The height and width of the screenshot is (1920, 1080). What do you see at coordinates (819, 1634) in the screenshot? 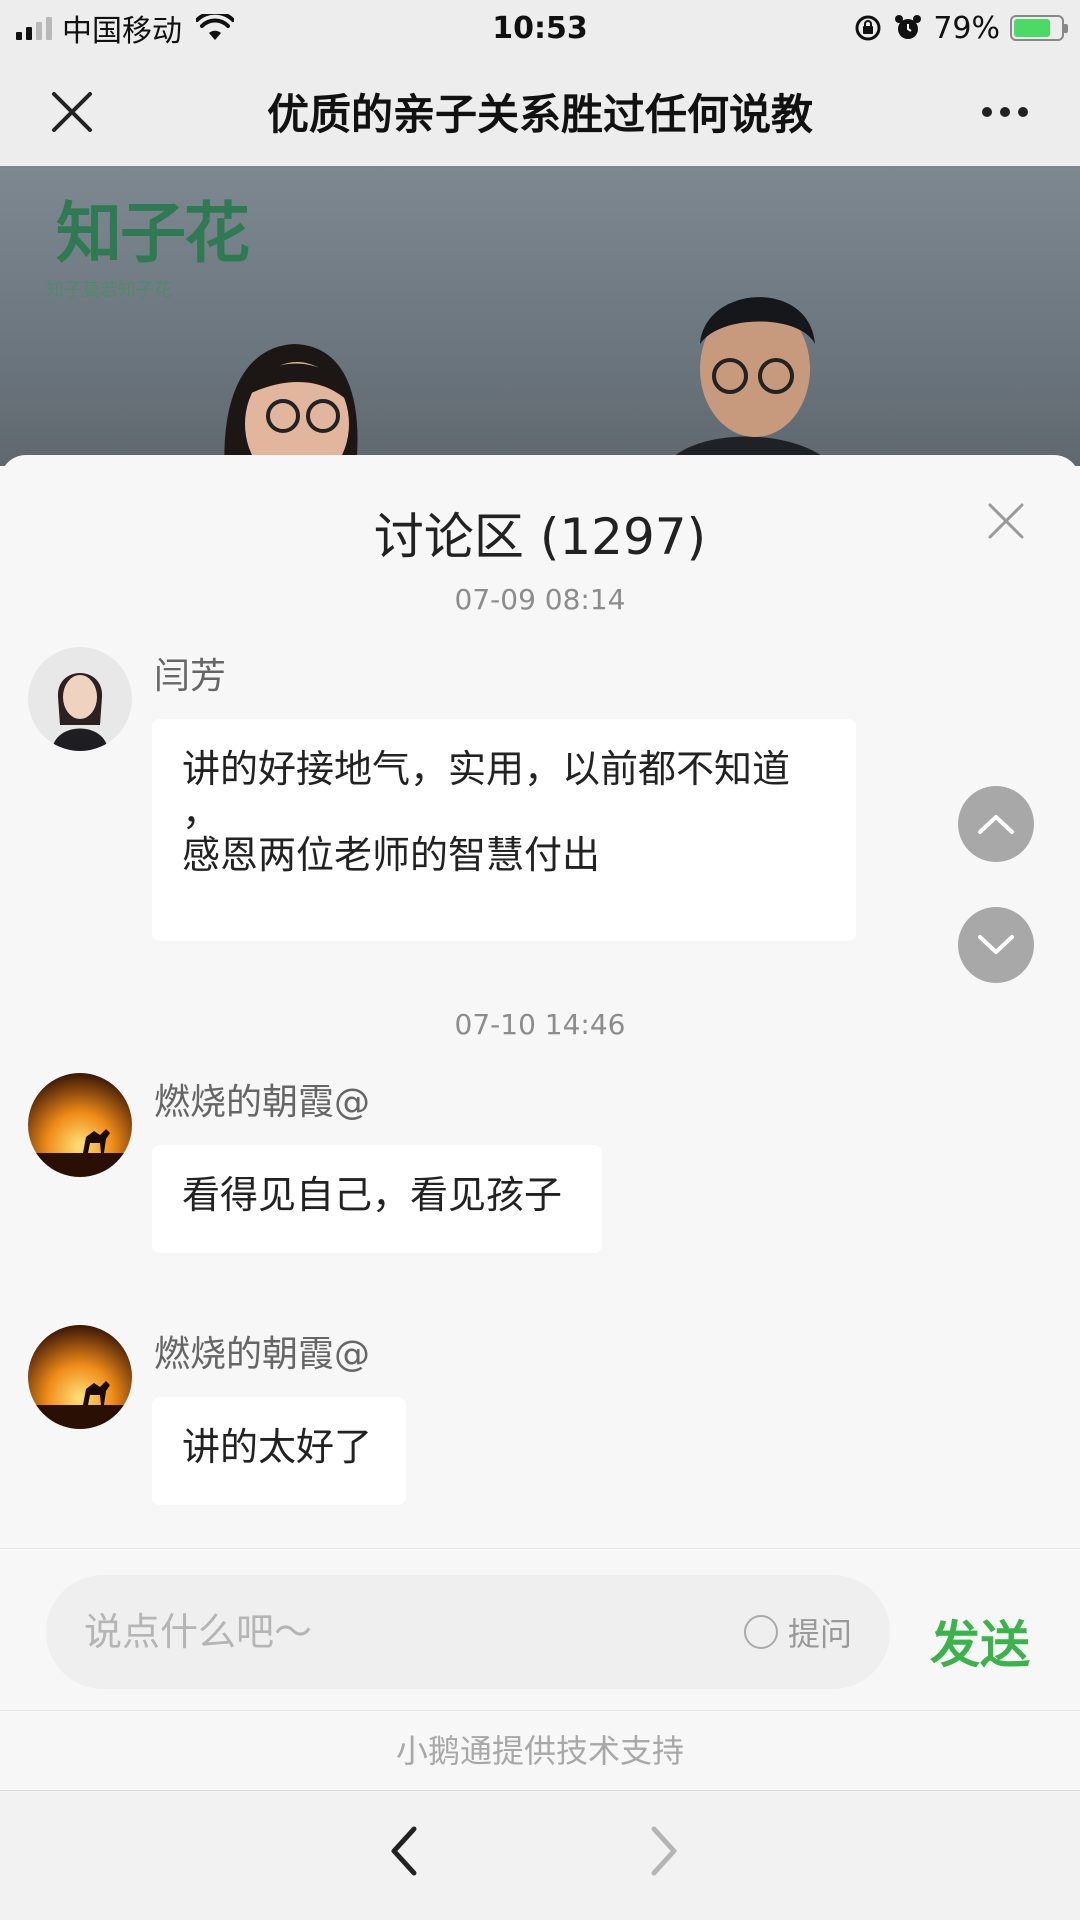
I see `ask-label: 提问` at bounding box center [819, 1634].